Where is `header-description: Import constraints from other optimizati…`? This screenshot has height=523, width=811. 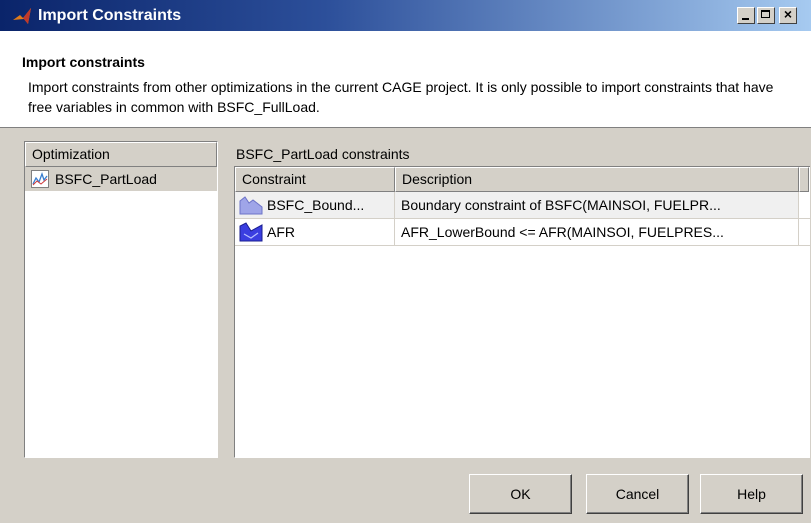 header-description: Import constraints from other optimizati… is located at coordinates (401, 97).